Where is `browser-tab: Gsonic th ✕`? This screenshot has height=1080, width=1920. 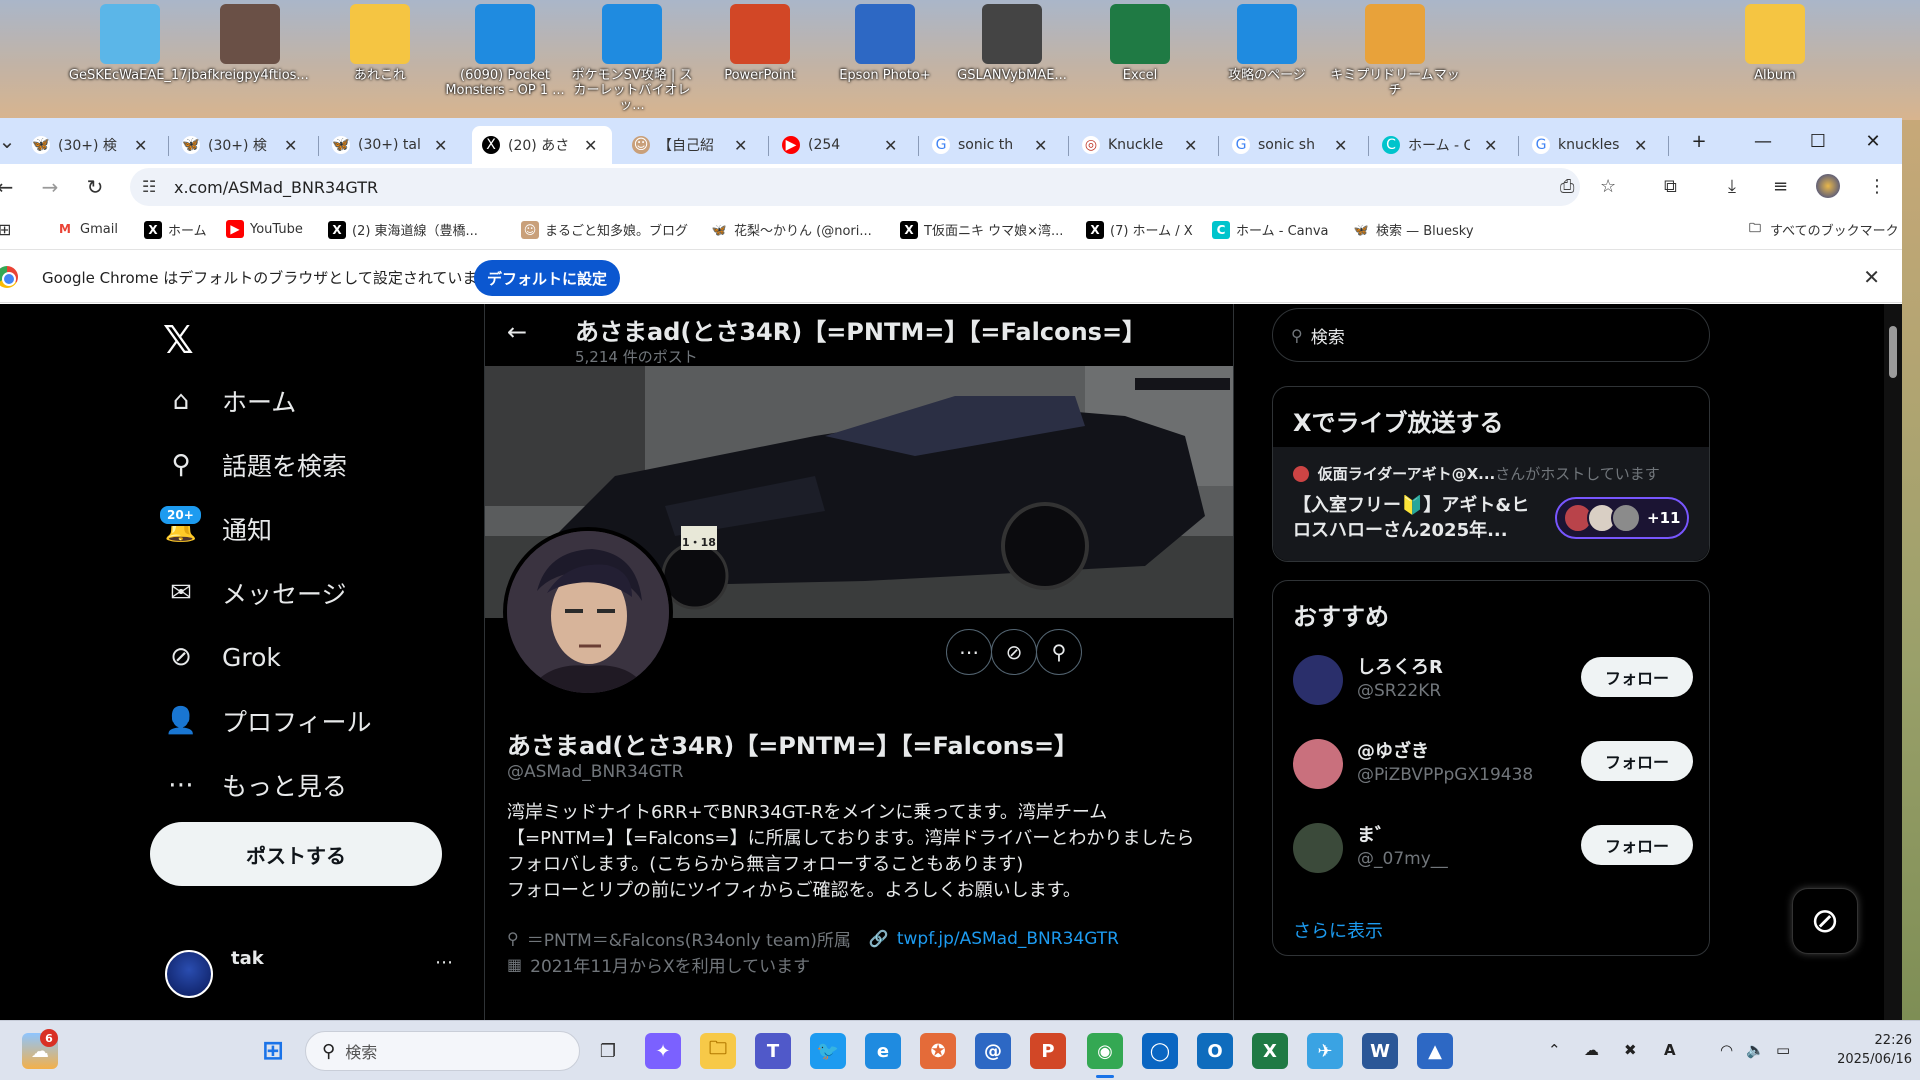 browser-tab: Gsonic th ✕ is located at coordinates (992, 145).